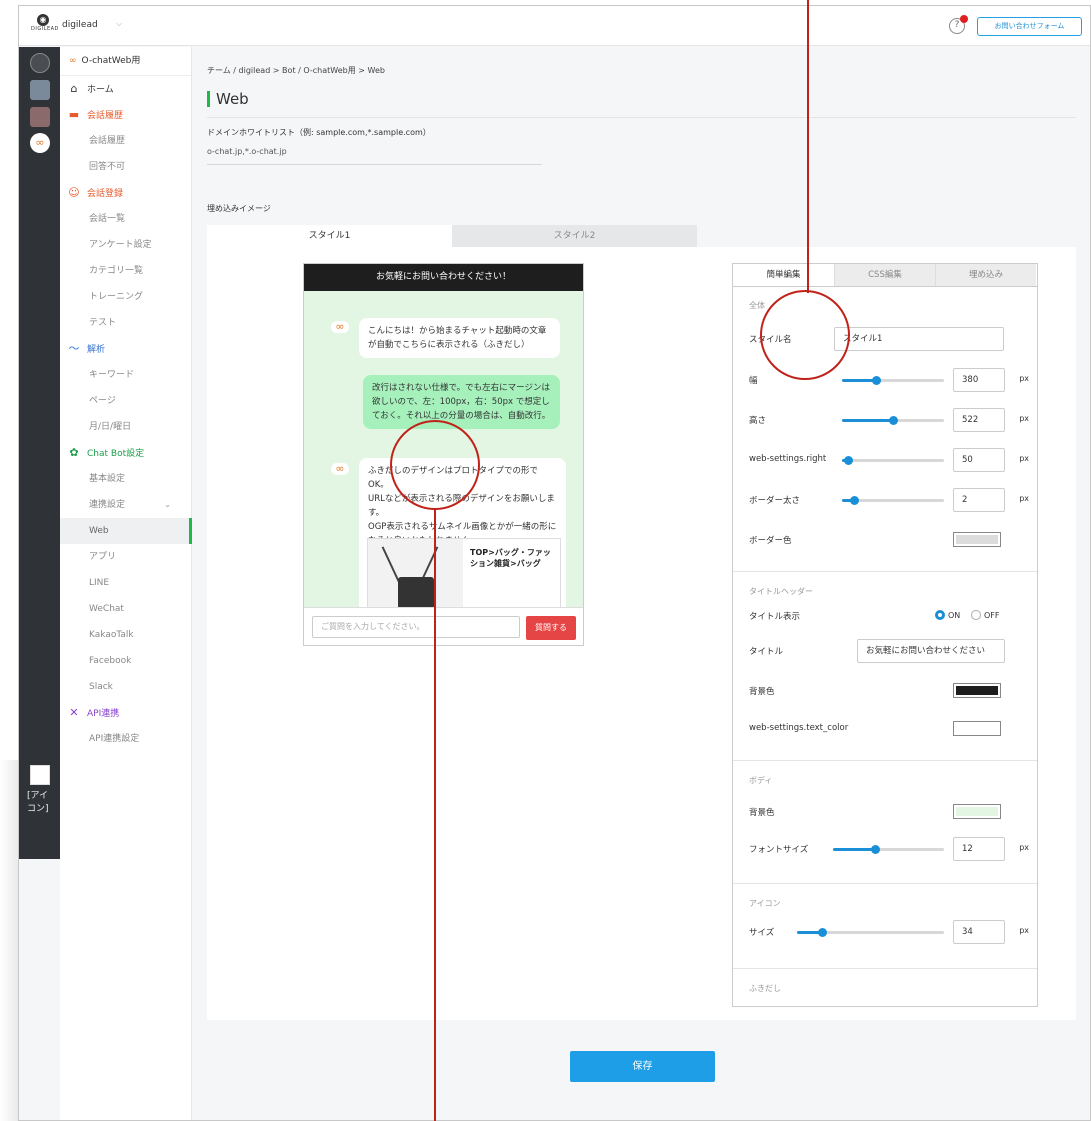 The image size is (1091, 1121). What do you see at coordinates (765, 988) in the screenshot?
I see `section-title: ふきだし` at bounding box center [765, 988].